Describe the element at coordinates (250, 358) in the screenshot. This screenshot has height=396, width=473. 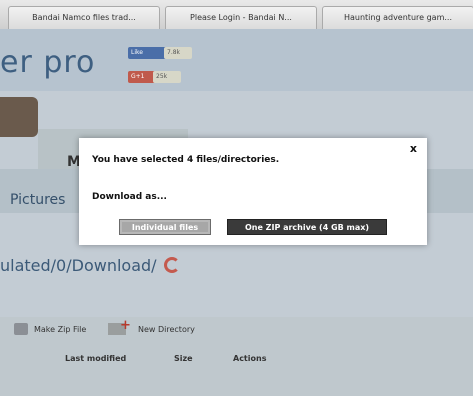
I see `column-header-actions: Actions` at that location.